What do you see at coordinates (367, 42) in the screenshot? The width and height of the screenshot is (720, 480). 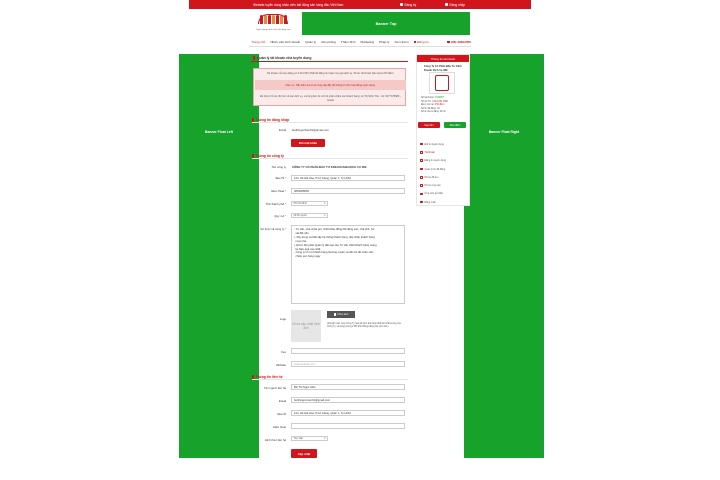 I see `nav-item-marketing: Marketing` at bounding box center [367, 42].